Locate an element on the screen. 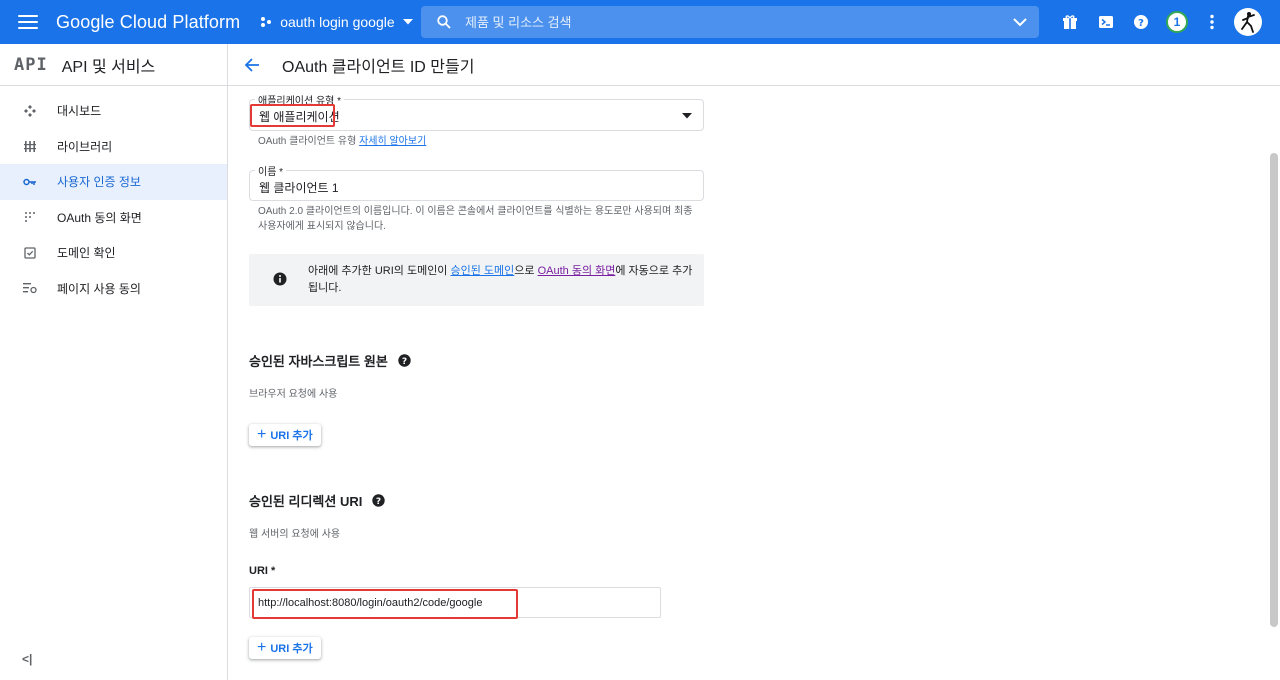 The width and height of the screenshot is (1280, 680). project-selector: oauth login google is located at coordinates (340, 22).